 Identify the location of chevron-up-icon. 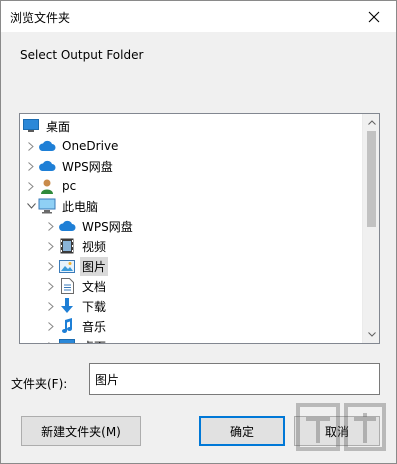
(371, 122).